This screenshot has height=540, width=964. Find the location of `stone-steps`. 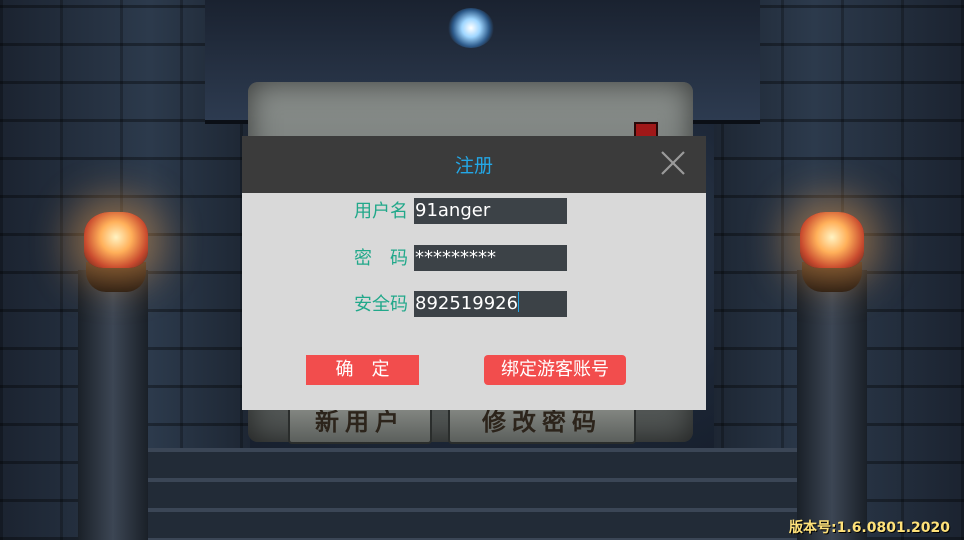

stone-steps is located at coordinates (482, 494).